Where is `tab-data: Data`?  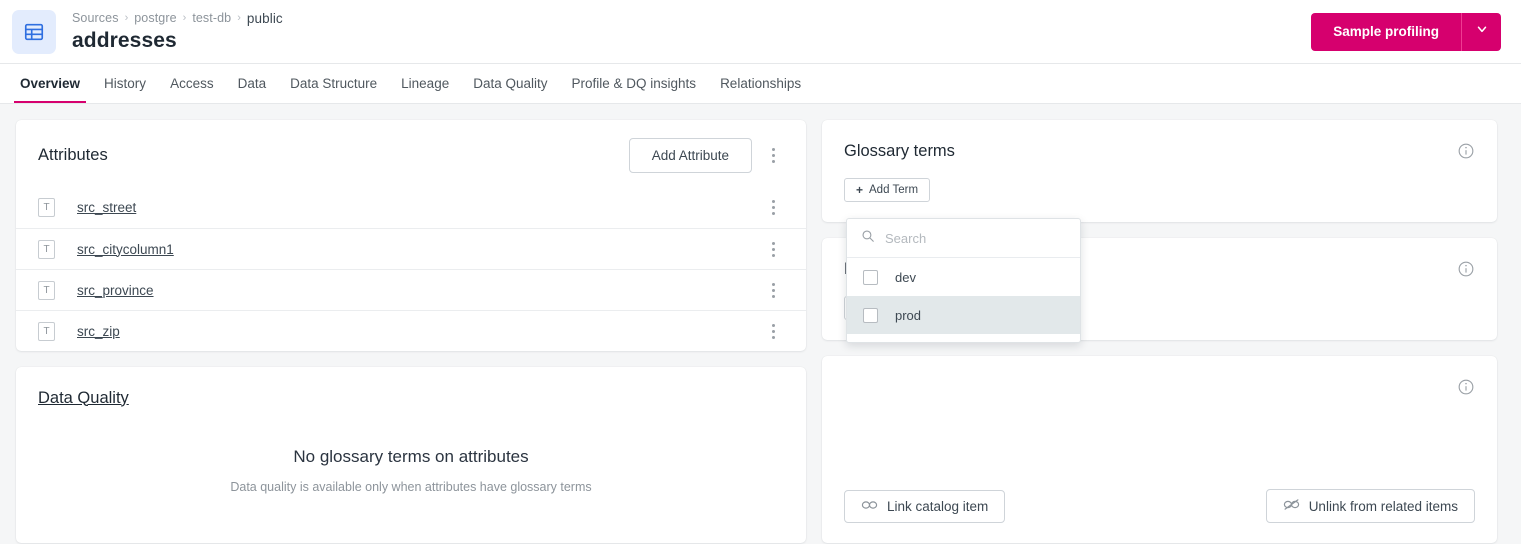
tab-data: Data is located at coordinates (252, 83).